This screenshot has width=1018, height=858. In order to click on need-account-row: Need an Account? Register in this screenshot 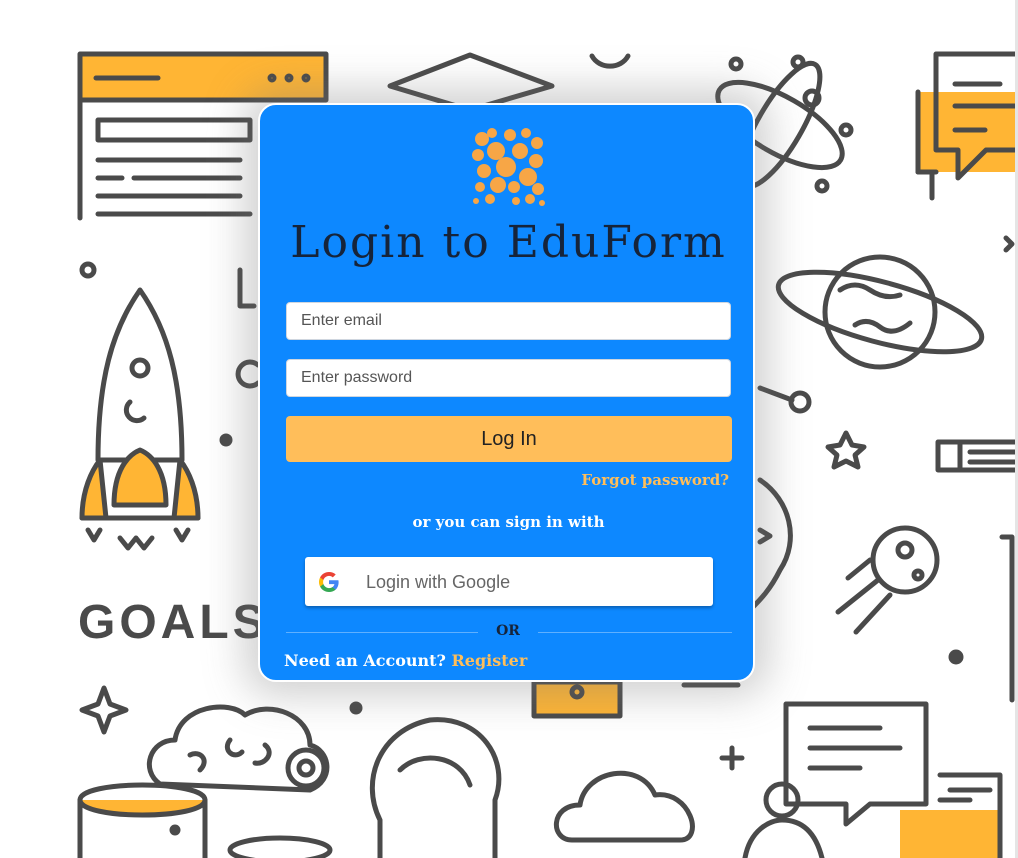, I will do `click(405, 660)`.